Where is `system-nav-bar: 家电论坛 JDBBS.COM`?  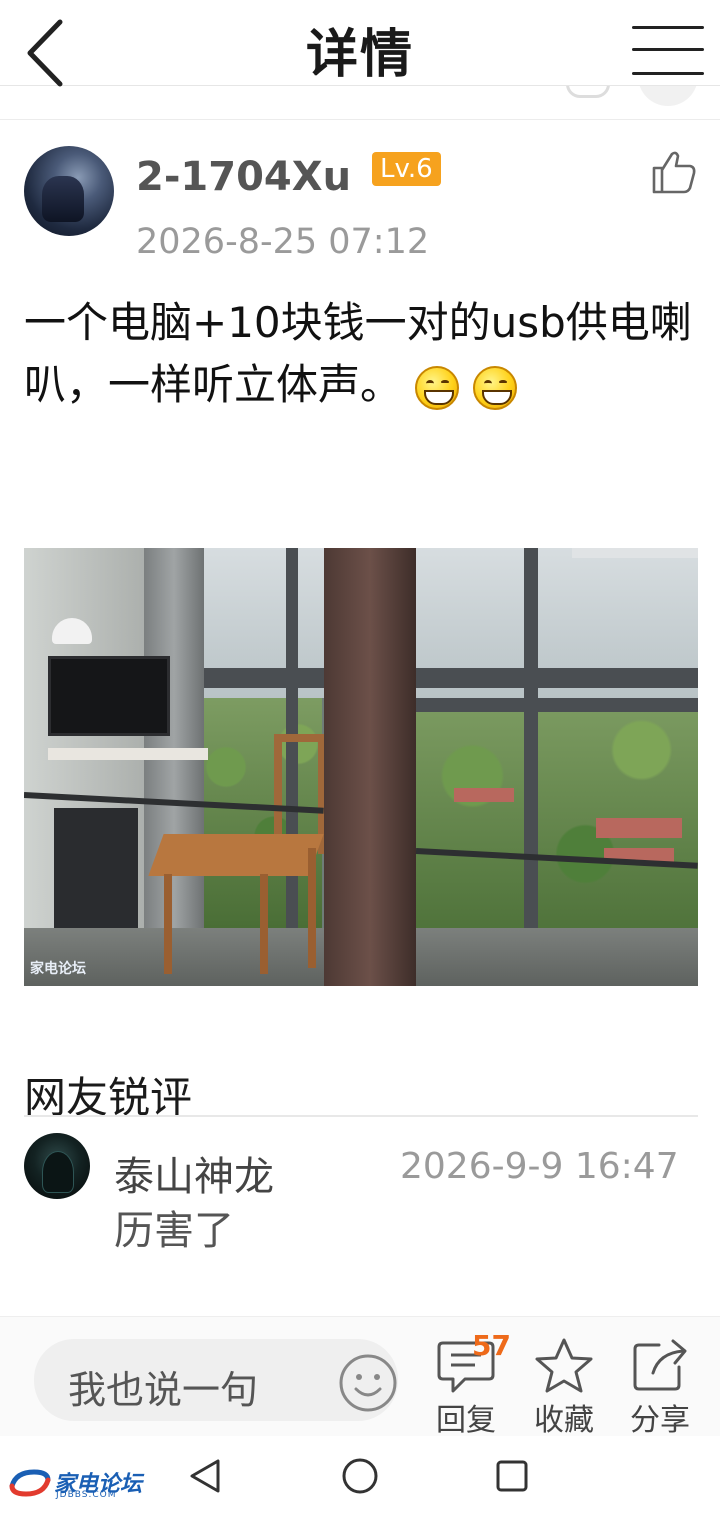
system-nav-bar: 家电论坛 JDBBS.COM is located at coordinates (360, 1475).